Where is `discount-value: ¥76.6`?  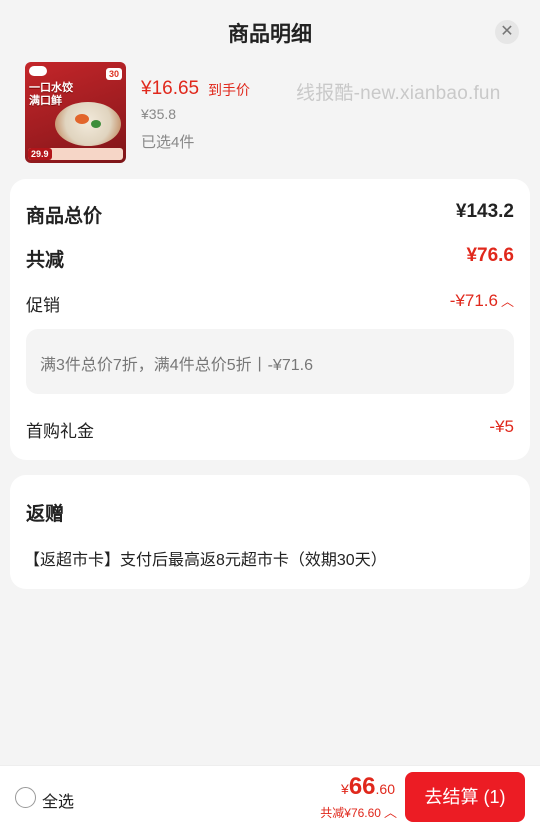
discount-value: ¥76.6 is located at coordinates (490, 255).